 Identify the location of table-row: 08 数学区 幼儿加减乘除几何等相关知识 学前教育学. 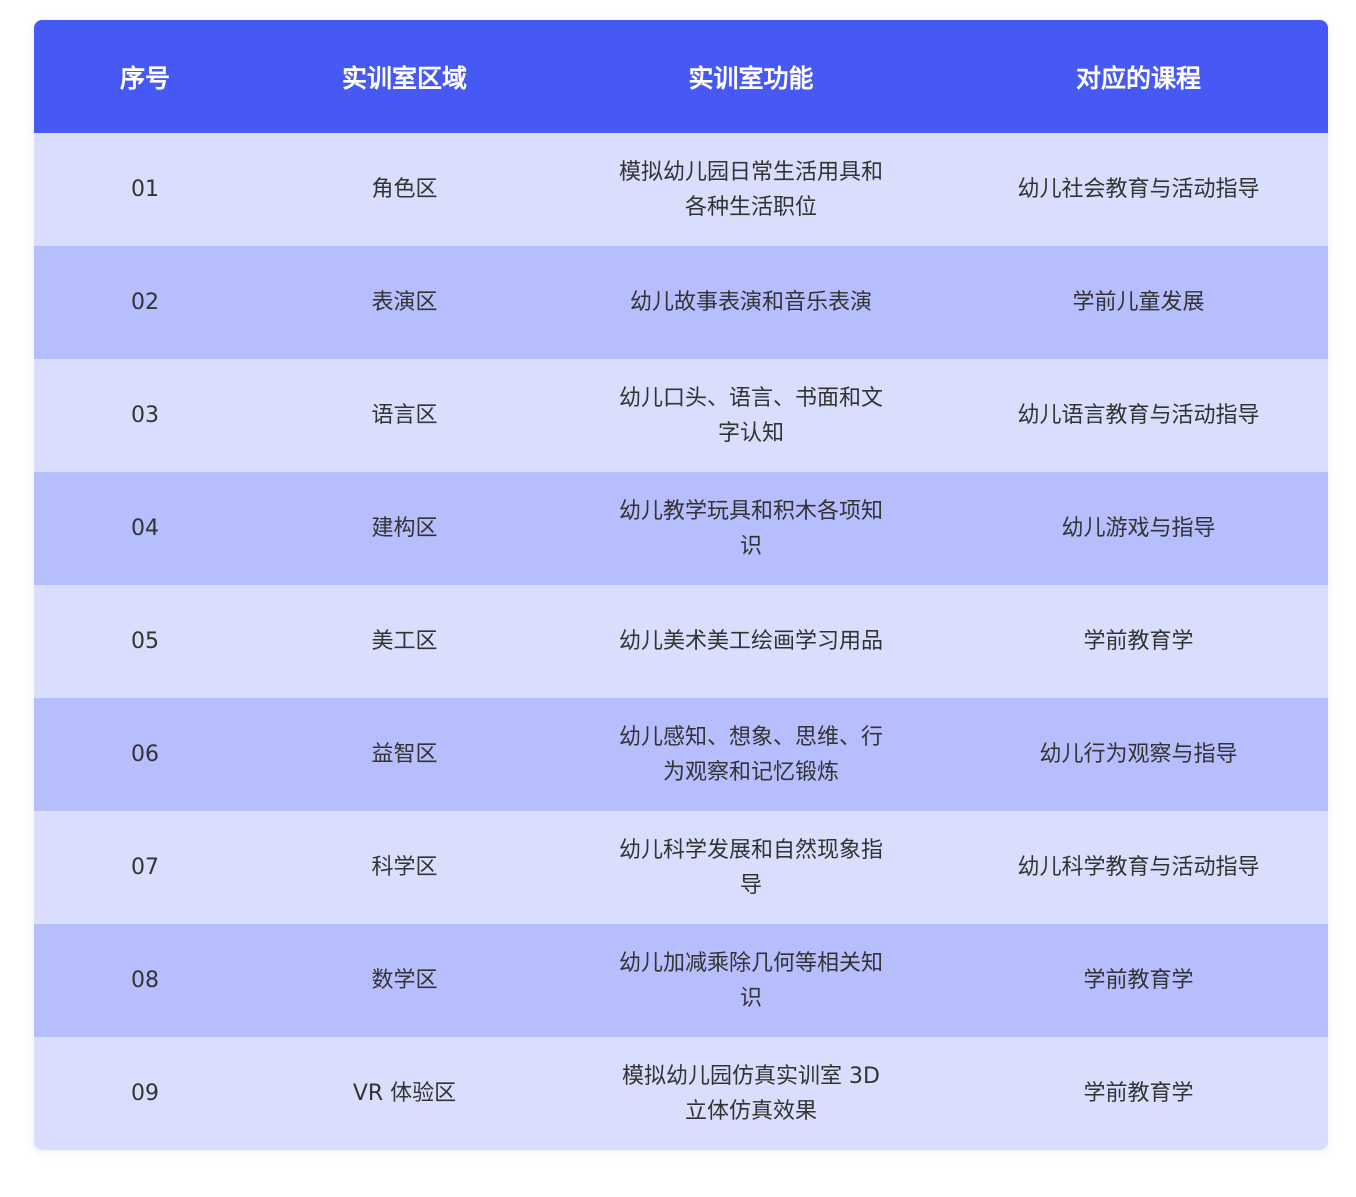
(681, 980).